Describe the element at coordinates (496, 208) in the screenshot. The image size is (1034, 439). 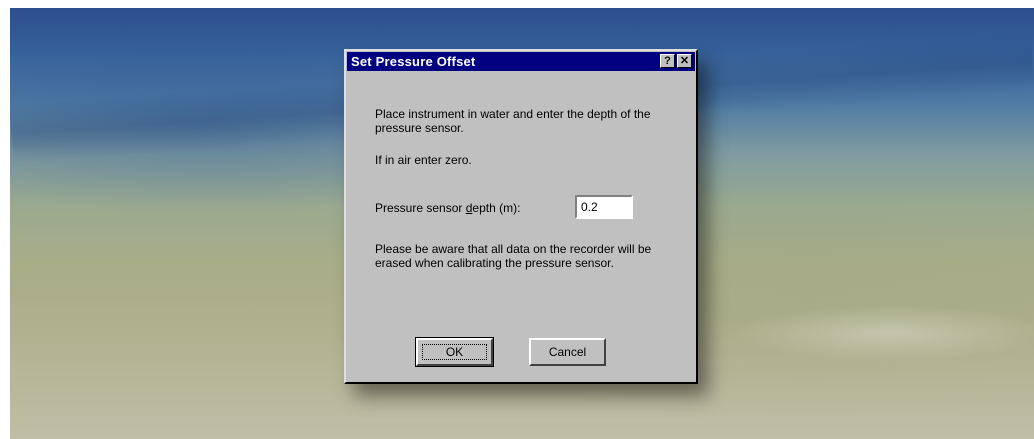
I see `depth-label-suffix: epth (m):` at that location.